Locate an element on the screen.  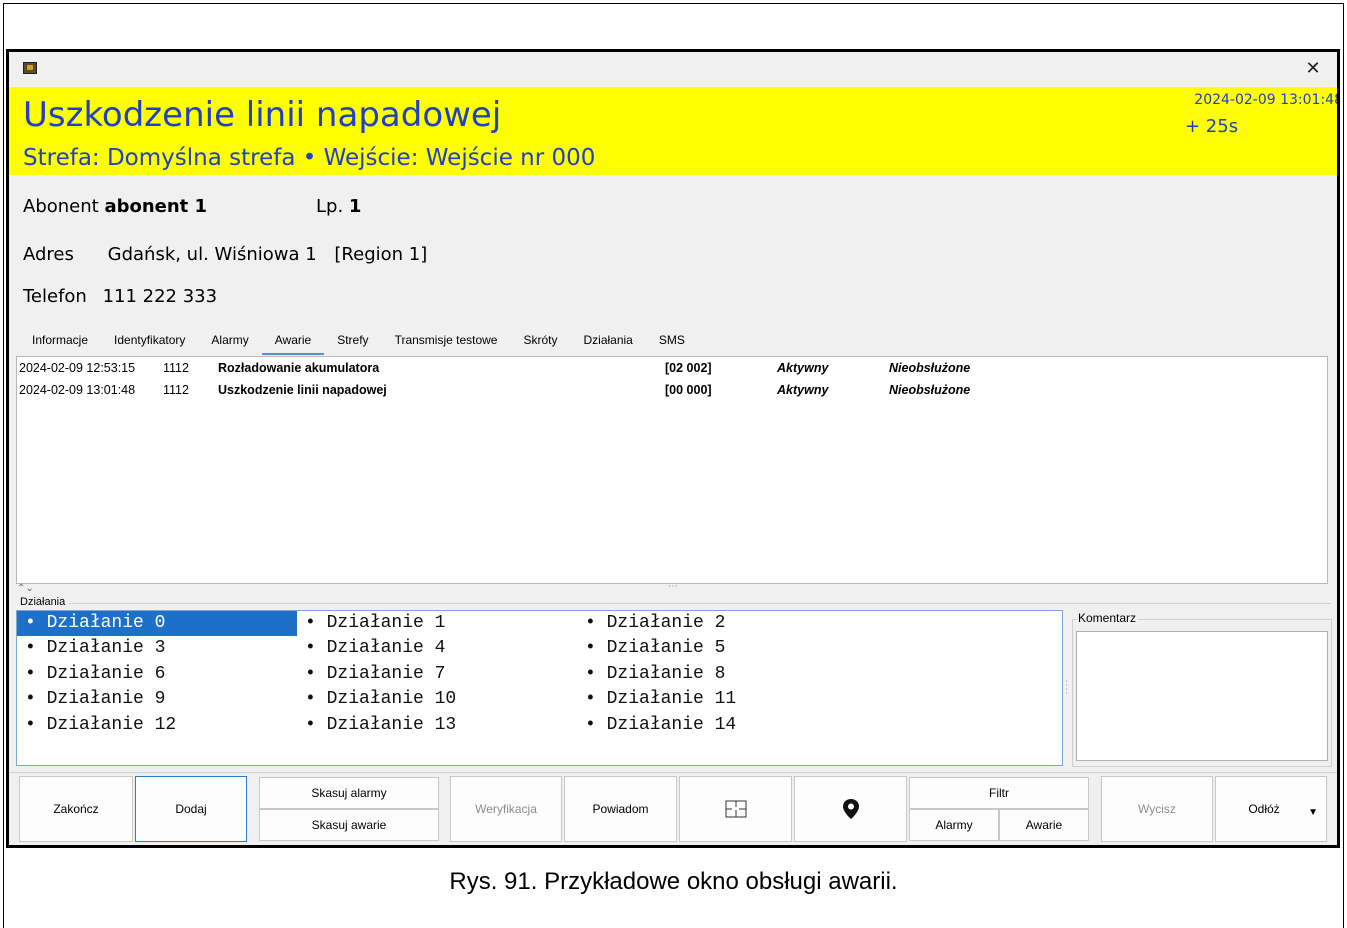
tab-dzialania: Działania is located at coordinates (608, 342).